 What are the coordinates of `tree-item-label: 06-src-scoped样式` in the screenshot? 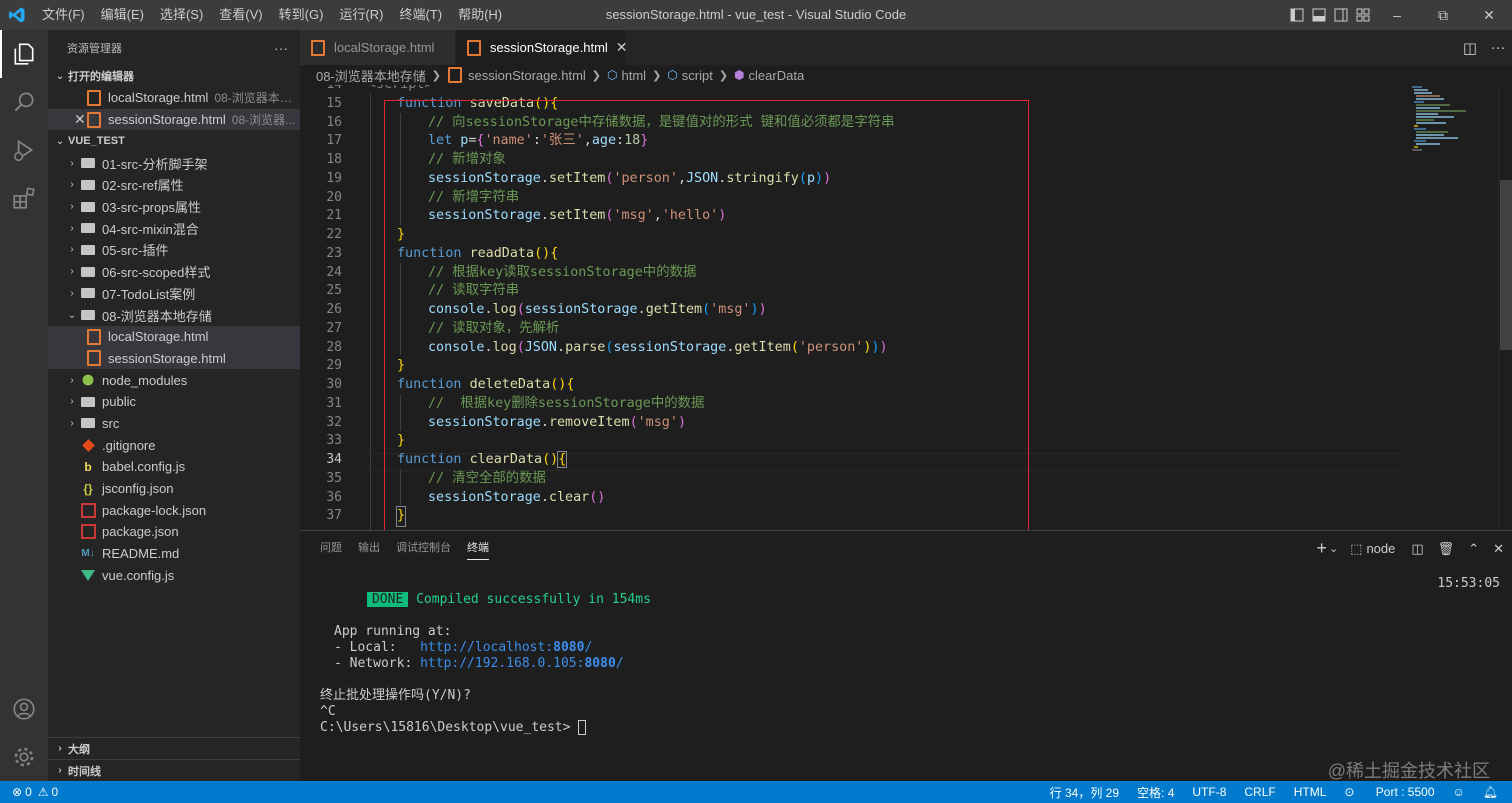 It's located at (156, 273).